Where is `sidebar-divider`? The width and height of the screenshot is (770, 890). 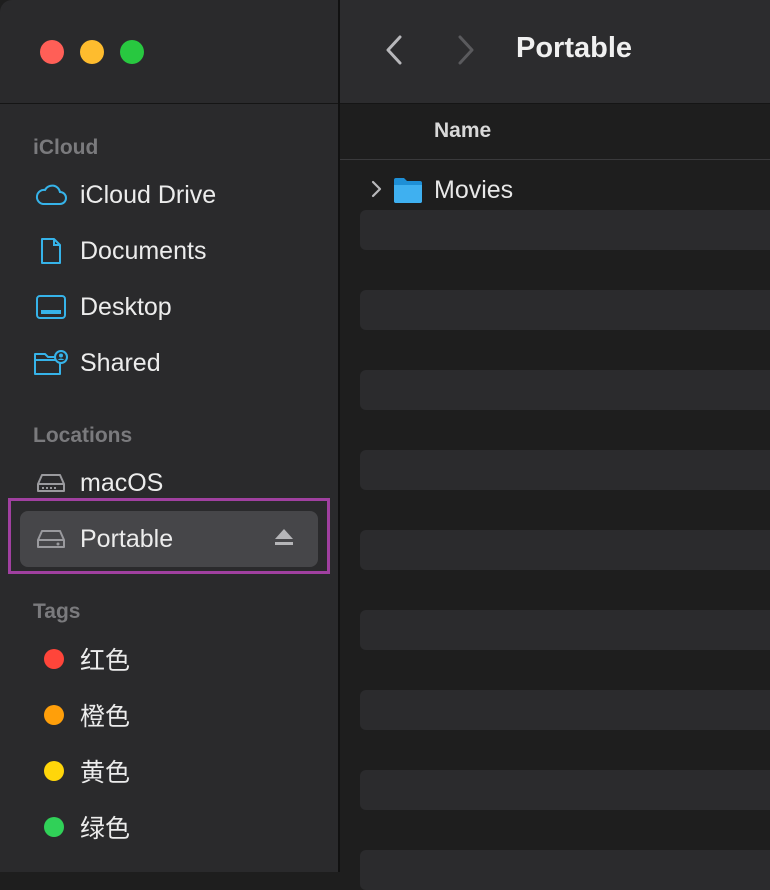
sidebar-divider is located at coordinates (169, 103).